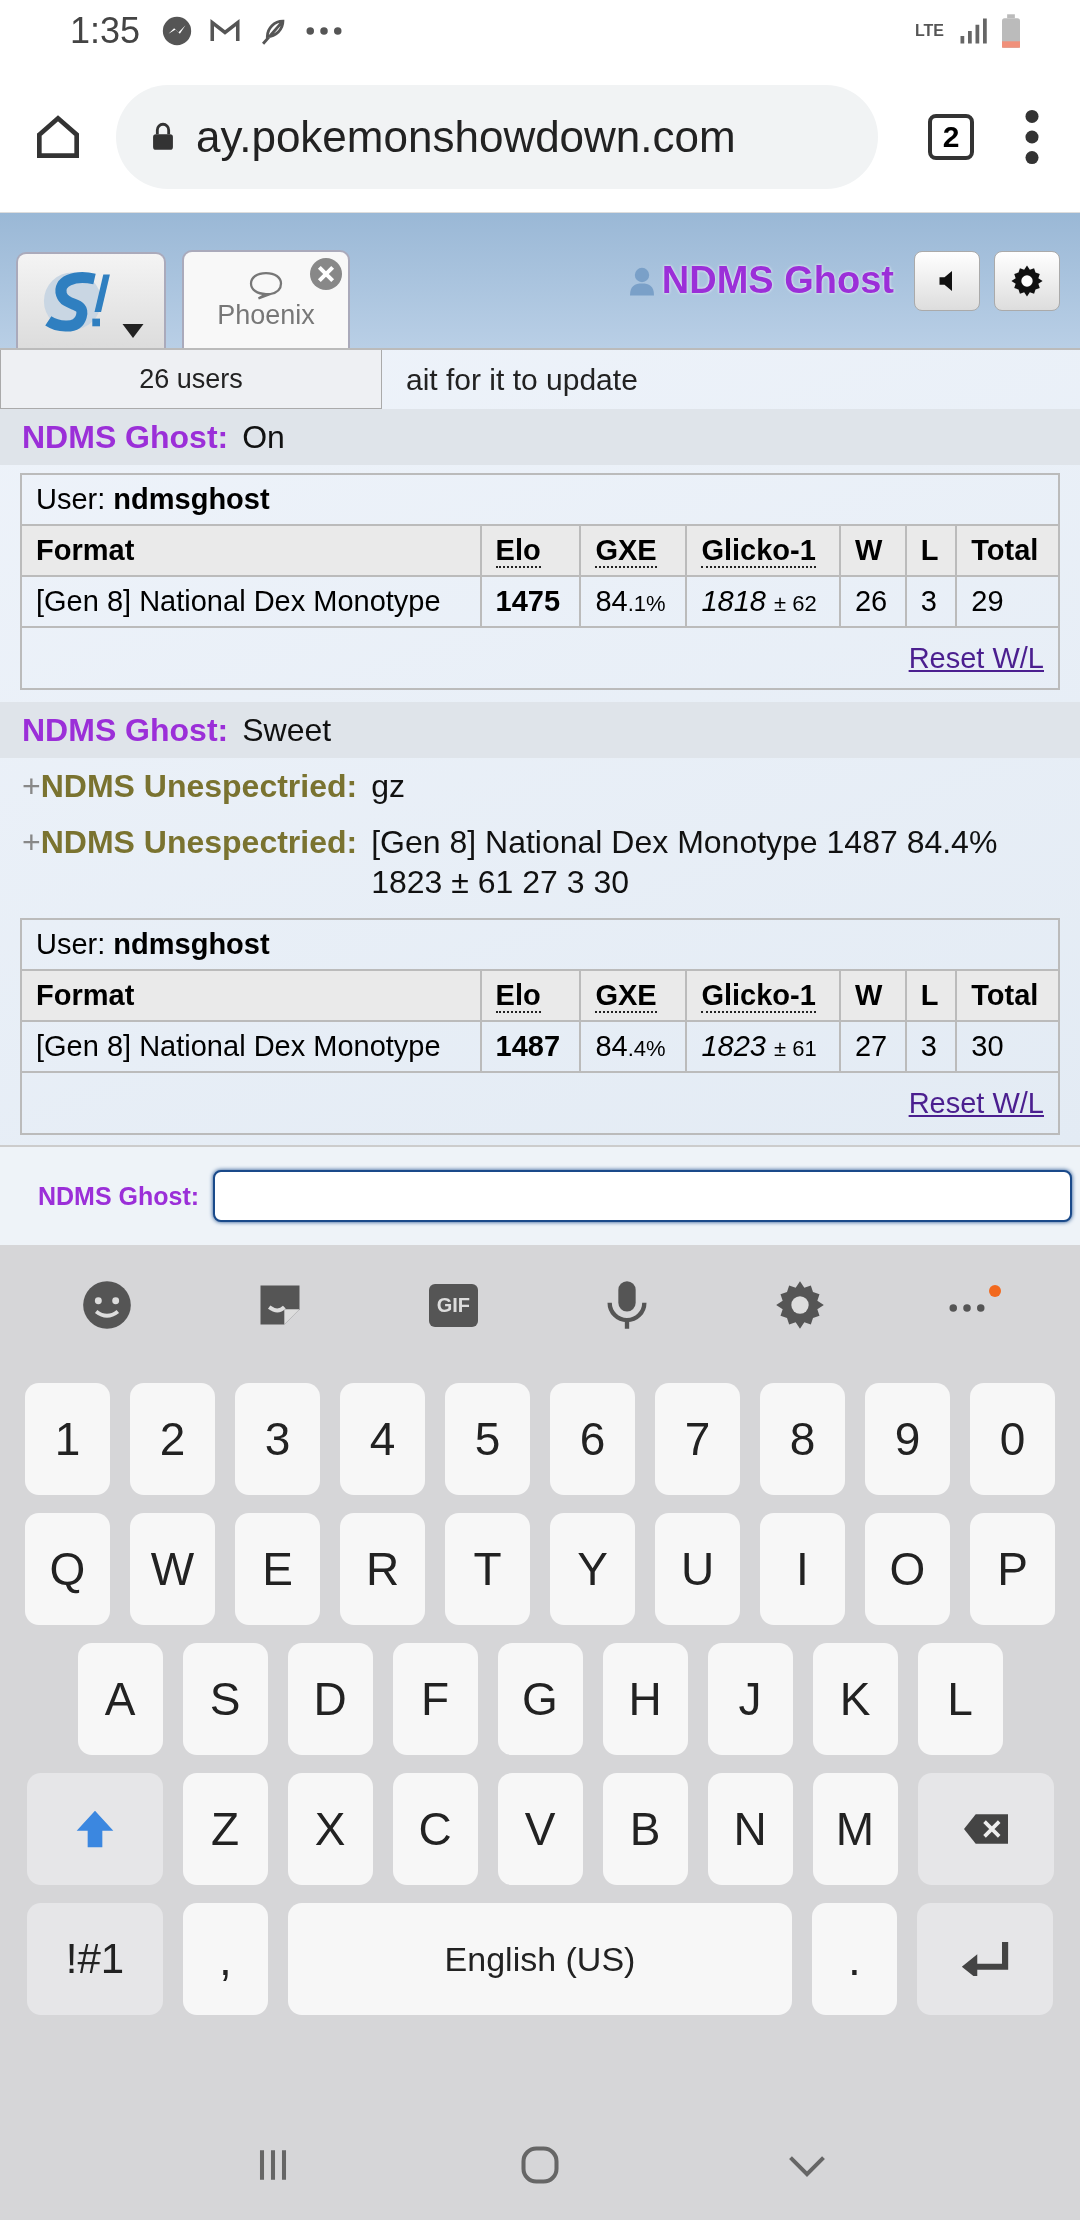 The height and width of the screenshot is (2220, 1080). I want to click on keyboard-key: Y, so click(592, 1569).